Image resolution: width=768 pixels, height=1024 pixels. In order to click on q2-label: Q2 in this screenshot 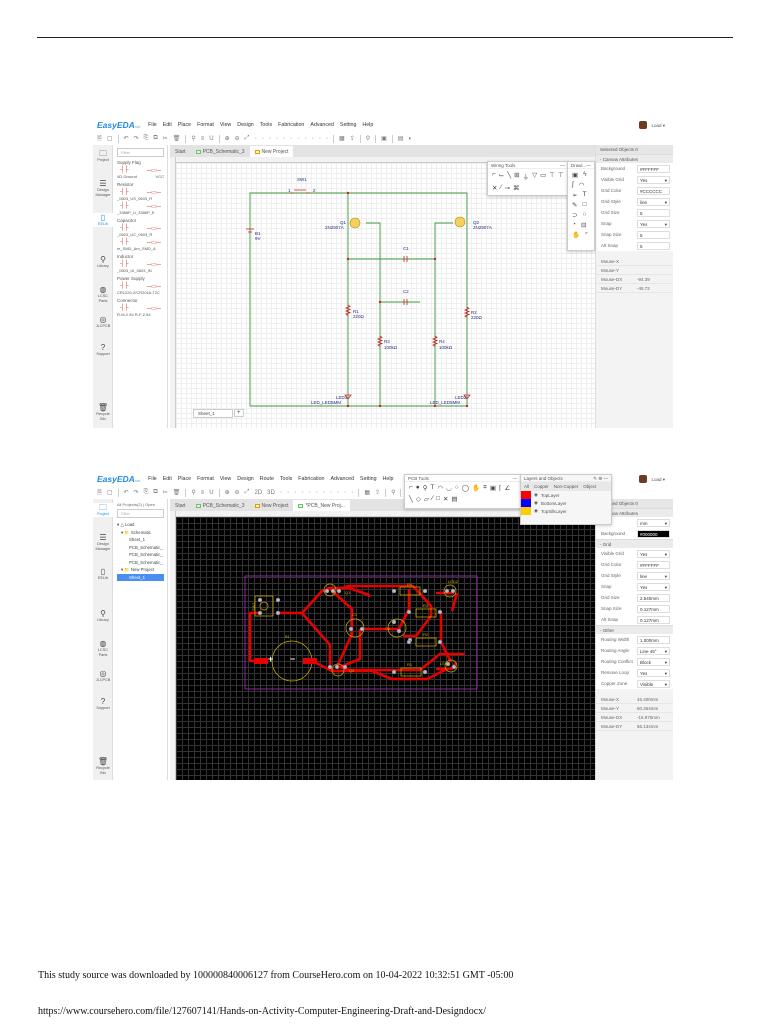, I will do `click(352, 670)`.